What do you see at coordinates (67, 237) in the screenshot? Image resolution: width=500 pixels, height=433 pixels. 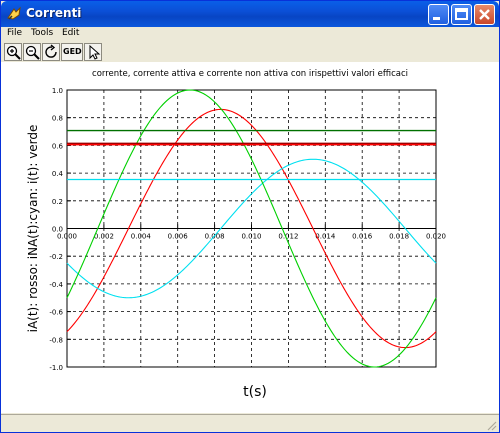 I see `x-tick-label: 0.000` at bounding box center [67, 237].